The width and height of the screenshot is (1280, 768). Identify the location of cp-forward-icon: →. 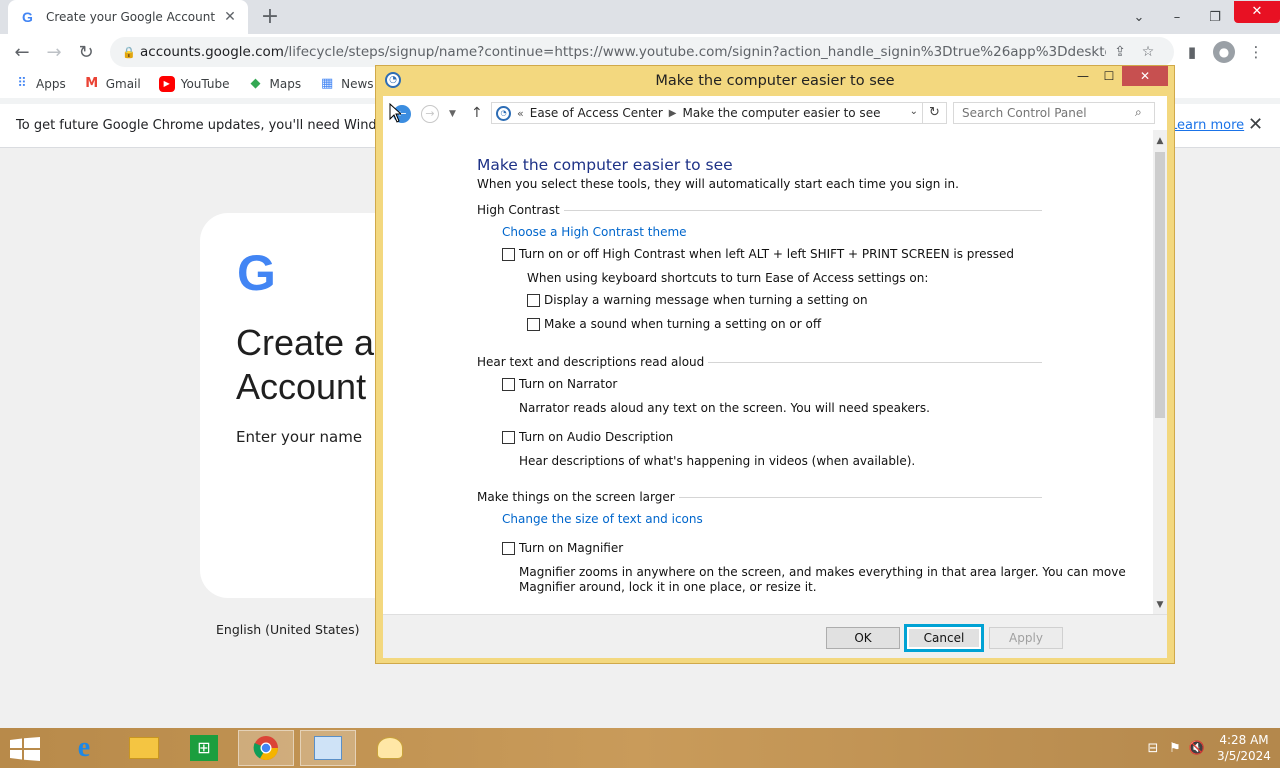
(430, 114).